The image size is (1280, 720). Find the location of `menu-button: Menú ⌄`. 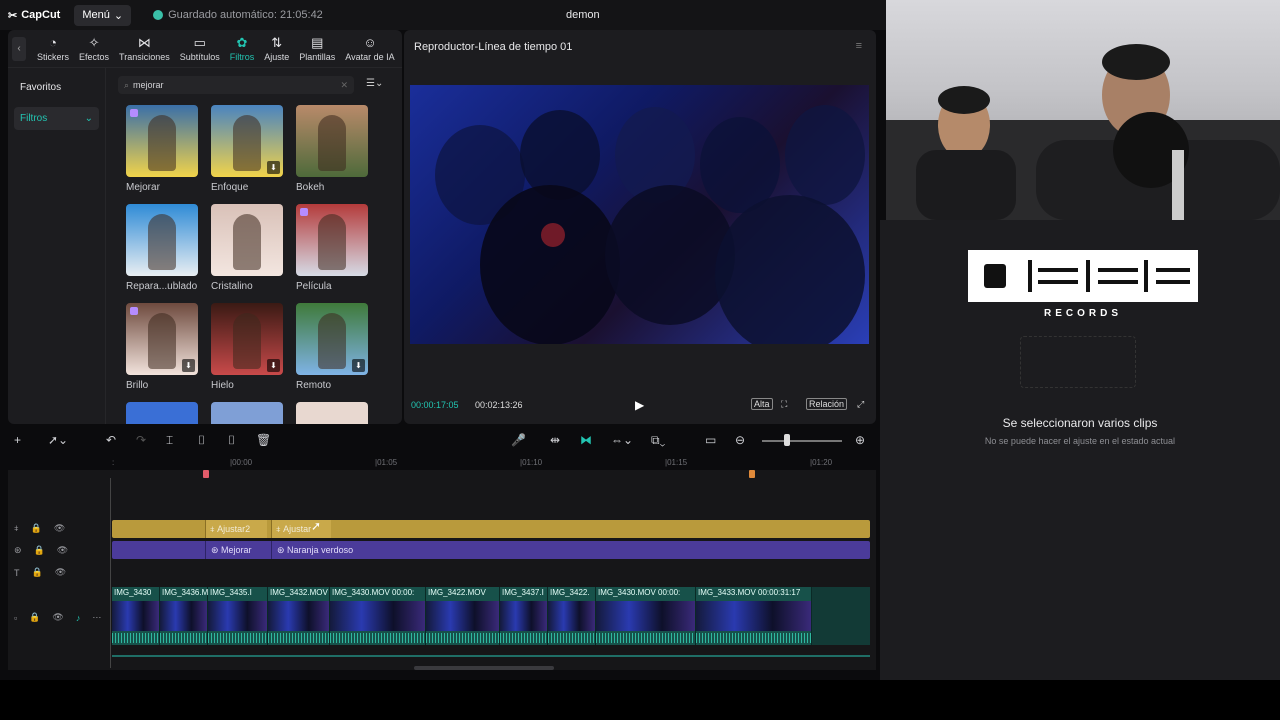

menu-button: Menú ⌄ is located at coordinates (103, 15).